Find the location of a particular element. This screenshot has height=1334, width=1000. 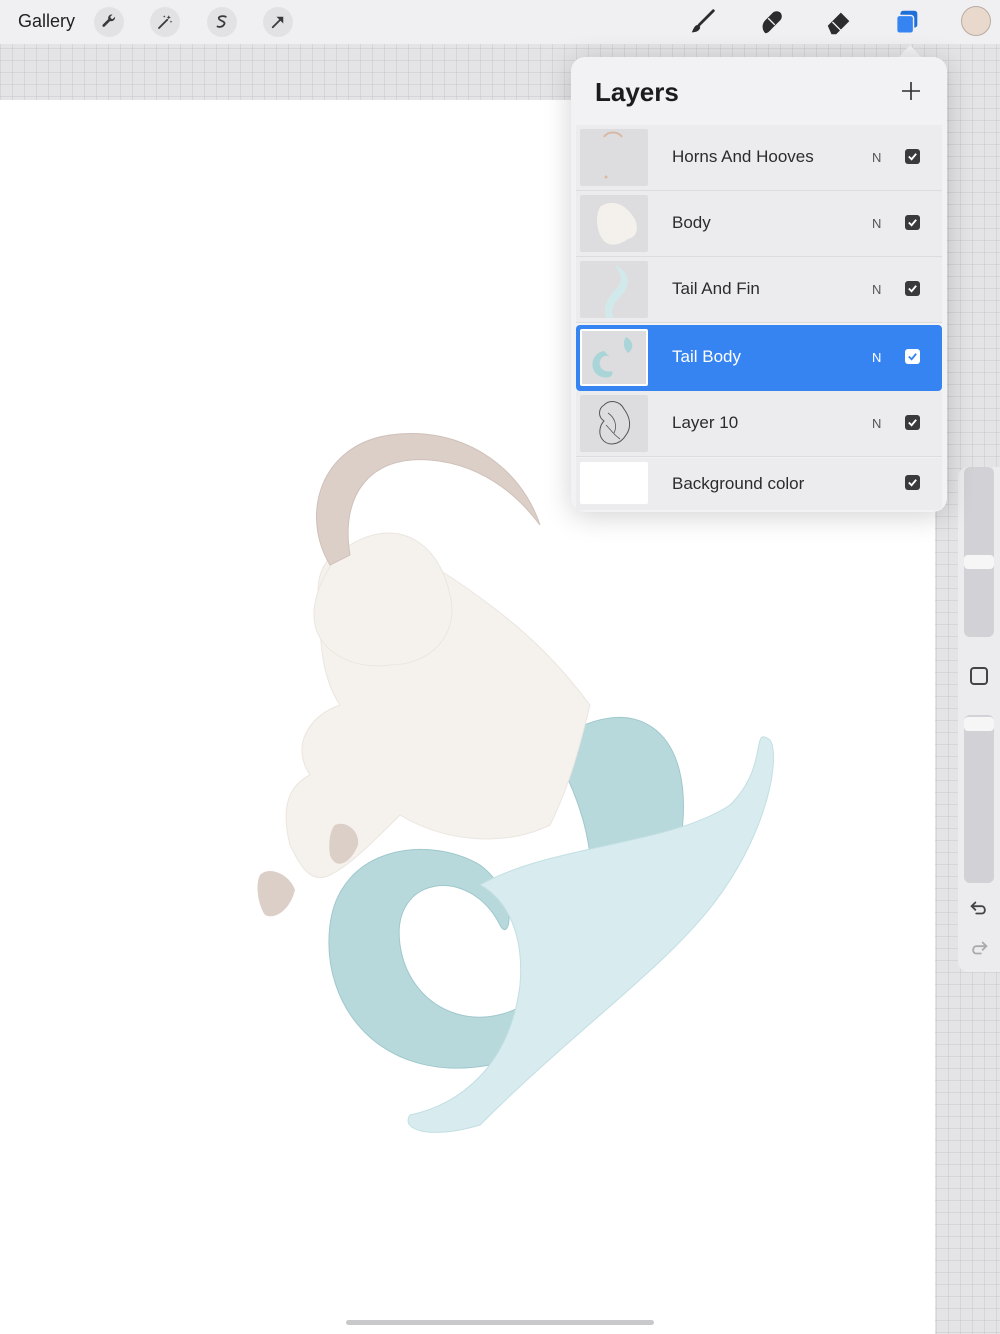

layer-name: Layer 10 is located at coordinates (705, 422).